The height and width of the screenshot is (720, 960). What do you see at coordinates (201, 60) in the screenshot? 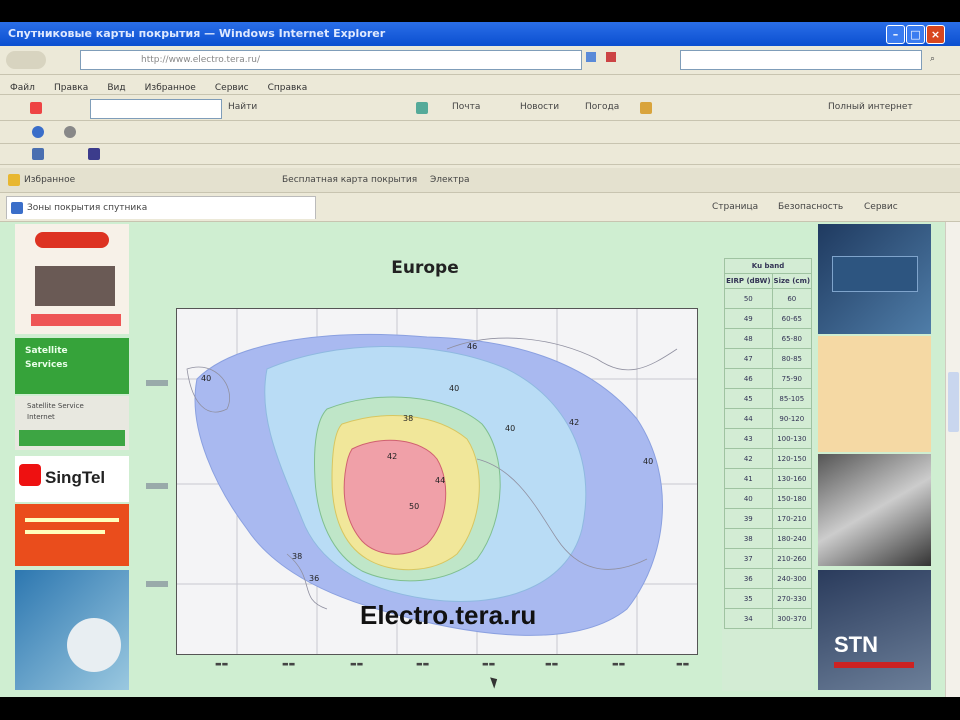
I see `address-text: http://www.electro.tera.ru/` at bounding box center [201, 60].